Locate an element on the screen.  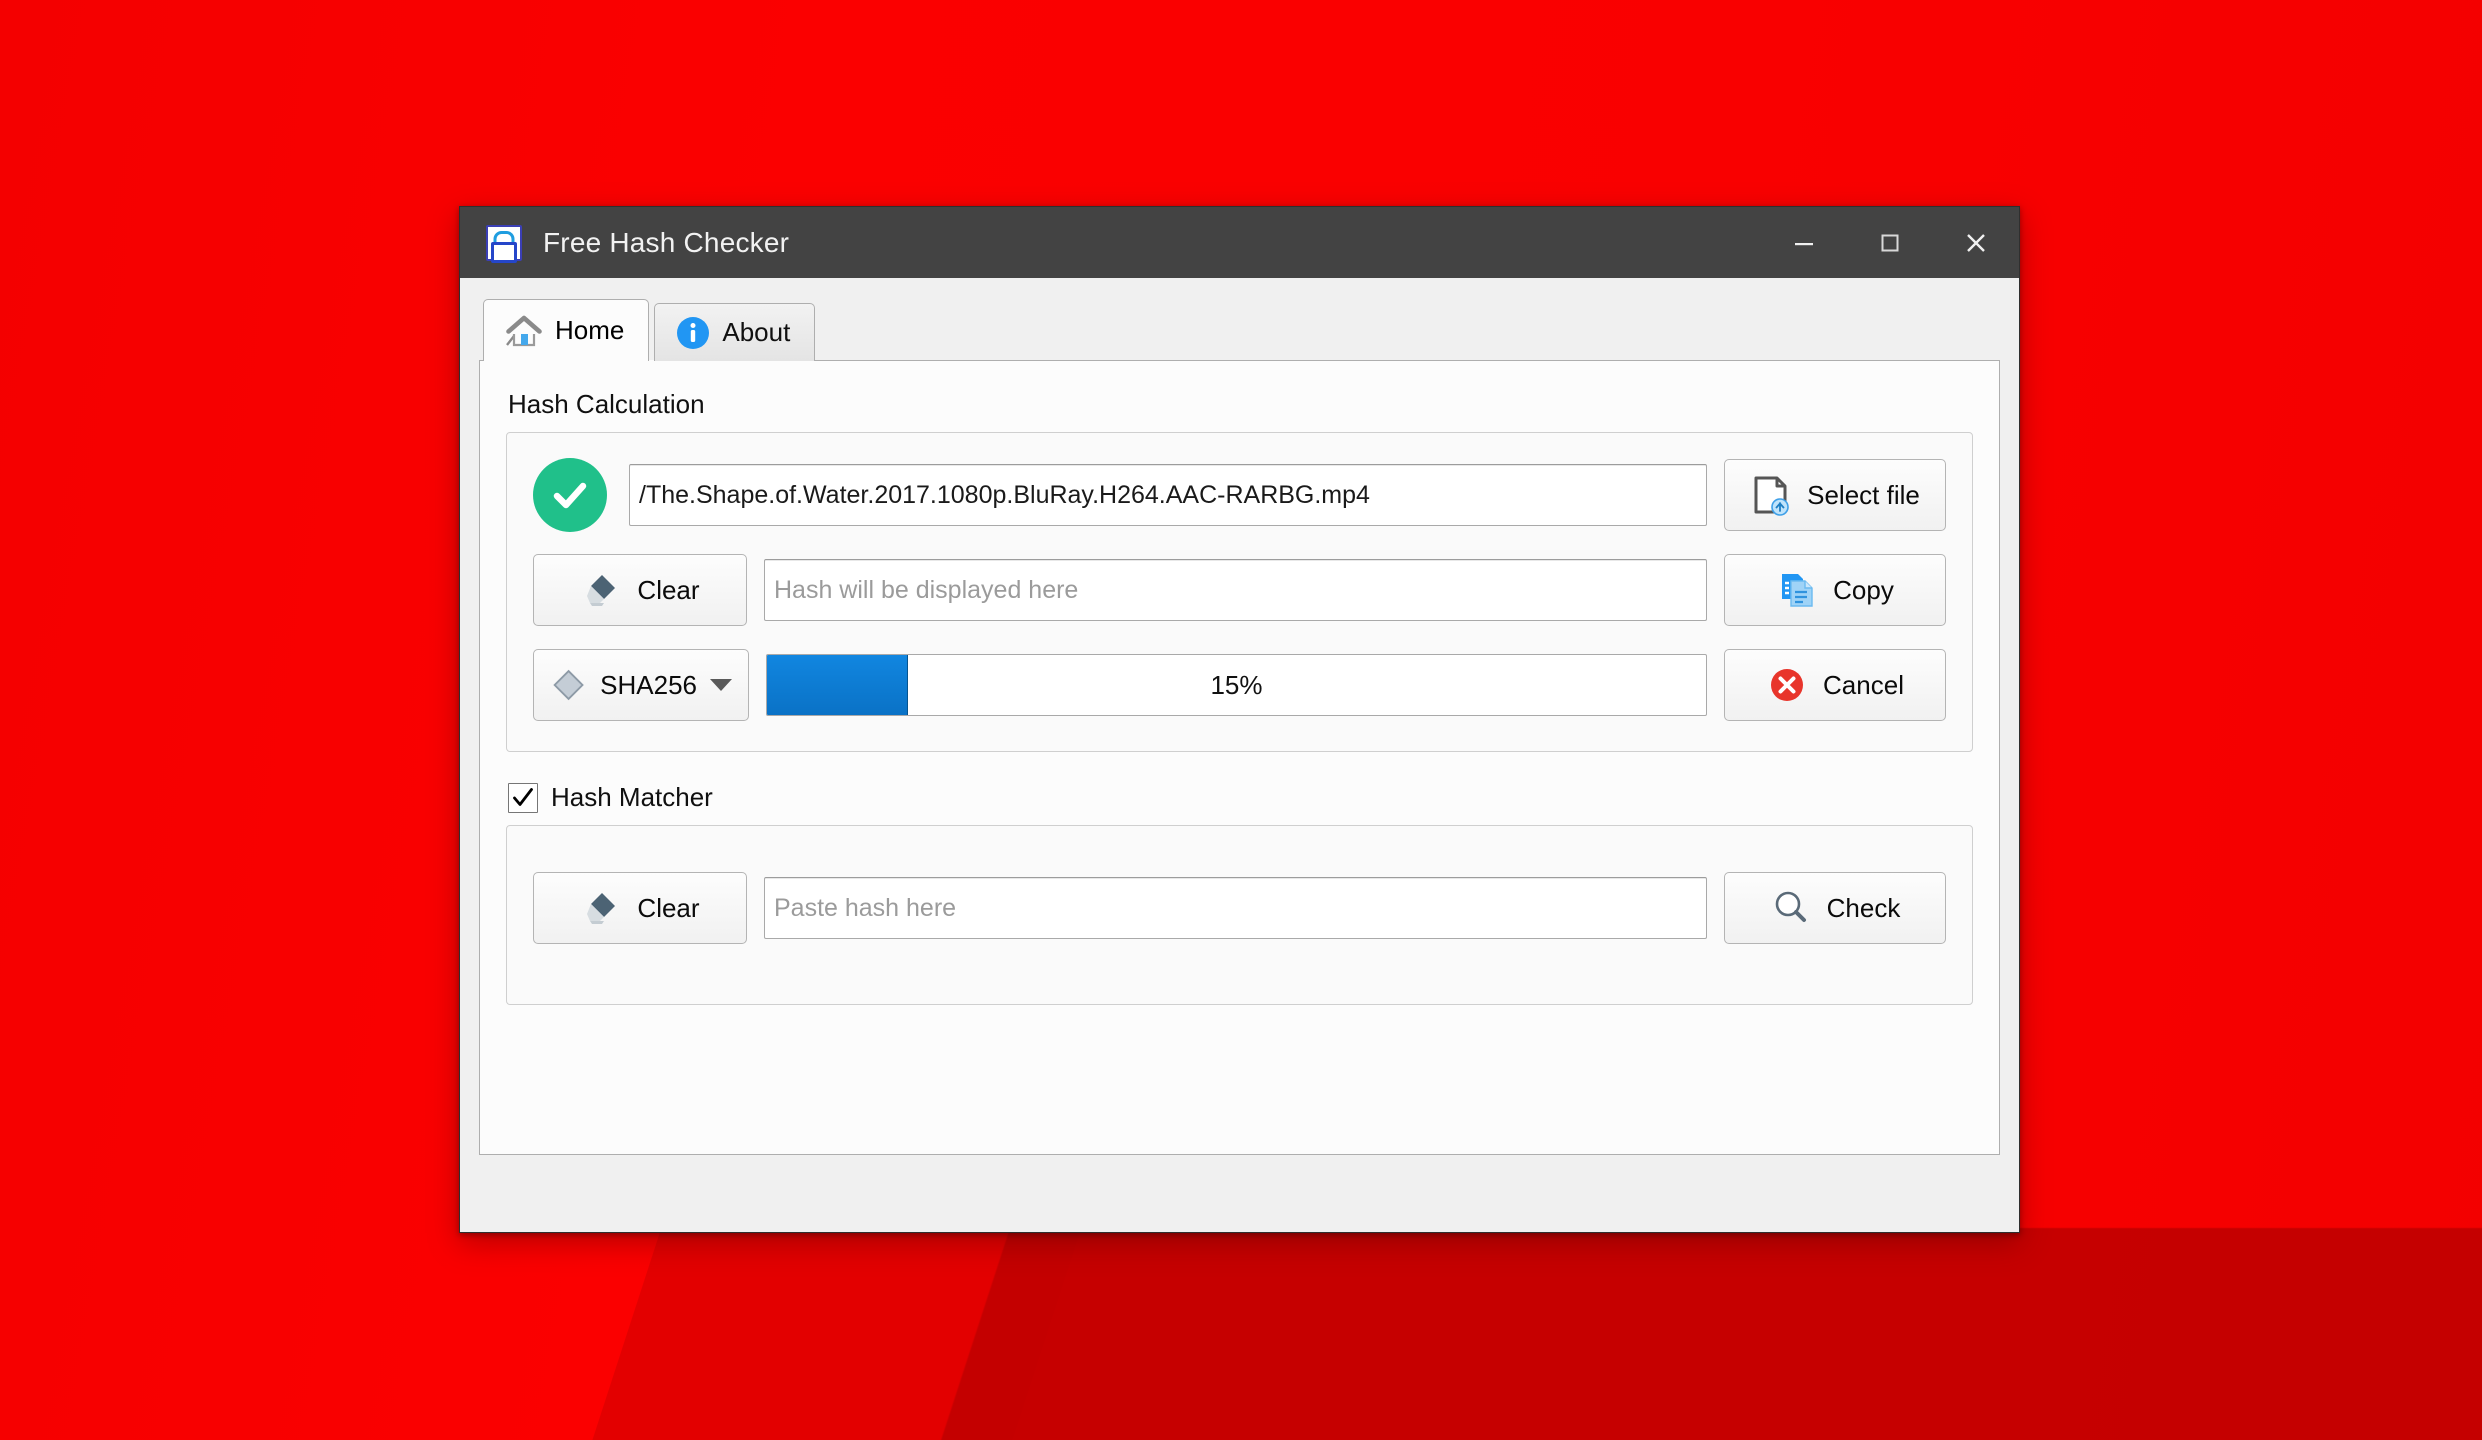
hash-matcher-toggle: Hash Matcher is located at coordinates (1240, 797).